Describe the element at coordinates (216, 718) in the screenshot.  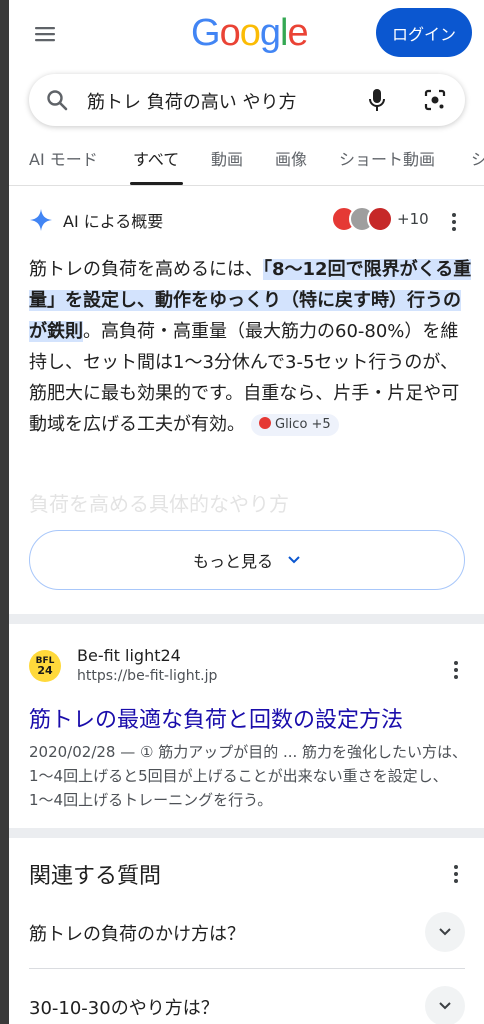
I see `result-title-link: 筋トレの最適な負荷と回数の設定方法` at that location.